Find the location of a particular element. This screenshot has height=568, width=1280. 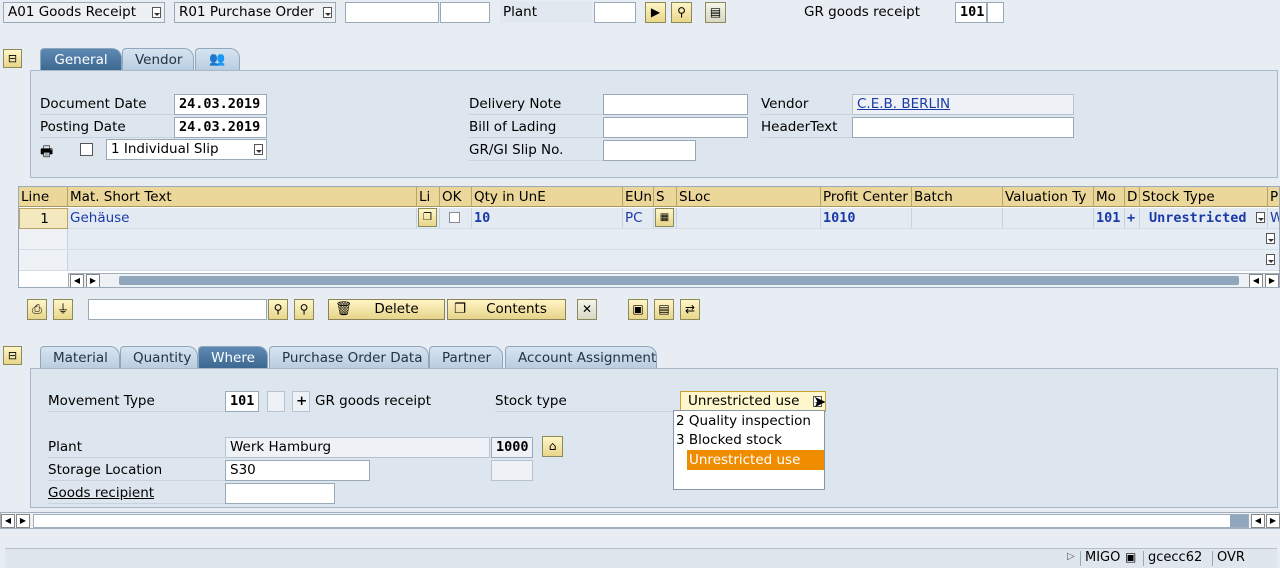

column-header-line: Line is located at coordinates (43, 197).